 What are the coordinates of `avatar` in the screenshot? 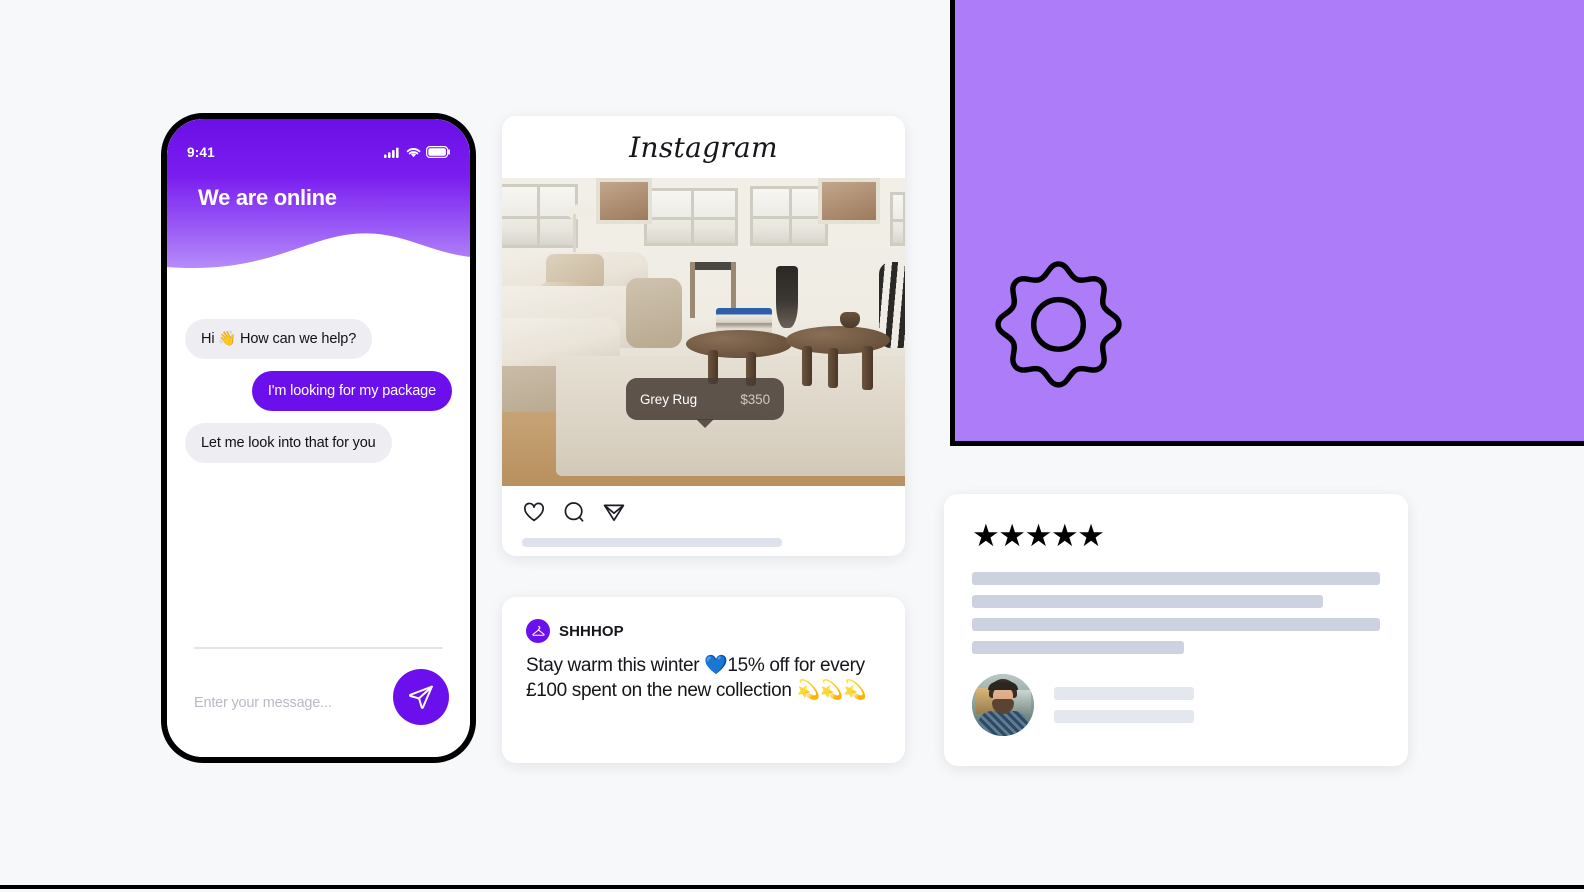 It's located at (1003, 705).